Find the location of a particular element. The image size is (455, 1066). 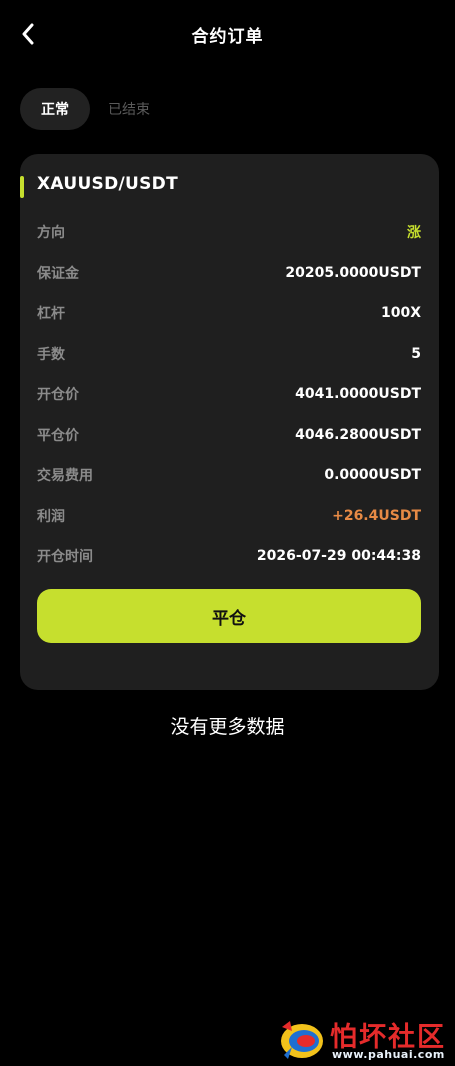

detail-row-close-price: 平仓价 4046.2800USDT is located at coordinates (229, 435).